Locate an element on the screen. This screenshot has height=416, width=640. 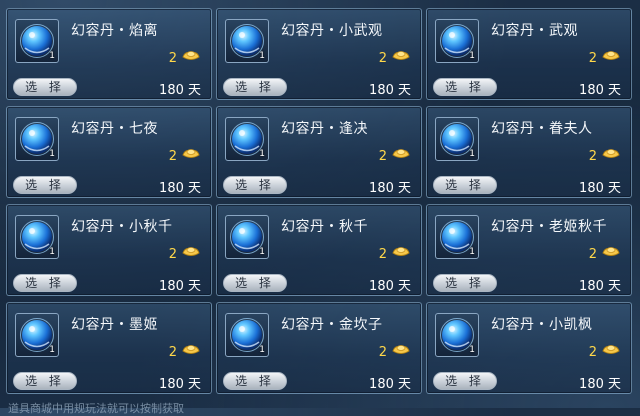
item-card: 1 幻容丹・金坎子 2 选 择 180 天 is located at coordinates (319, 348).